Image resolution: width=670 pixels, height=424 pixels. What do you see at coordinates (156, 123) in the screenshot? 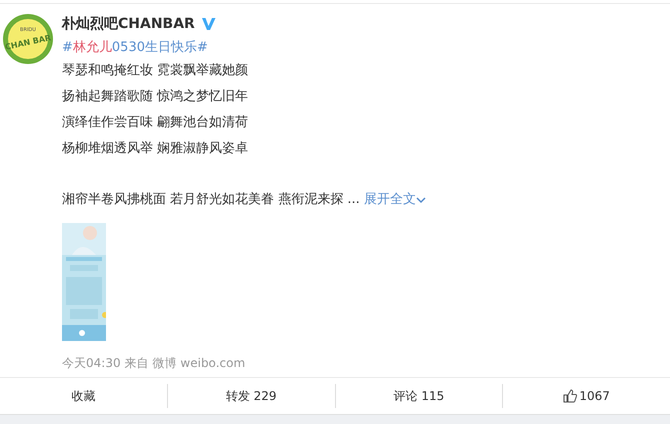
I see `post-text-line: 演绎佳作尝百味 翩舞池台如清荷` at bounding box center [156, 123].